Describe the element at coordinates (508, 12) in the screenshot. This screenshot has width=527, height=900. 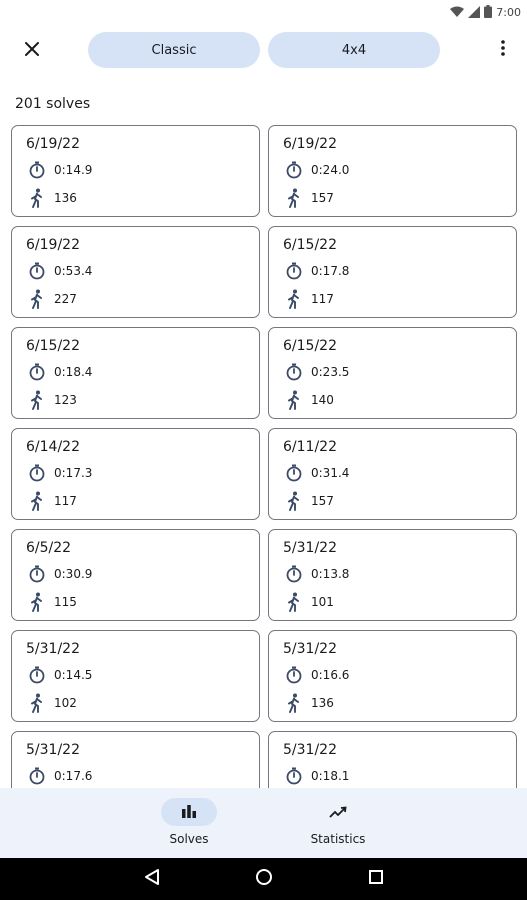
I see `status-time: 7:00` at that location.